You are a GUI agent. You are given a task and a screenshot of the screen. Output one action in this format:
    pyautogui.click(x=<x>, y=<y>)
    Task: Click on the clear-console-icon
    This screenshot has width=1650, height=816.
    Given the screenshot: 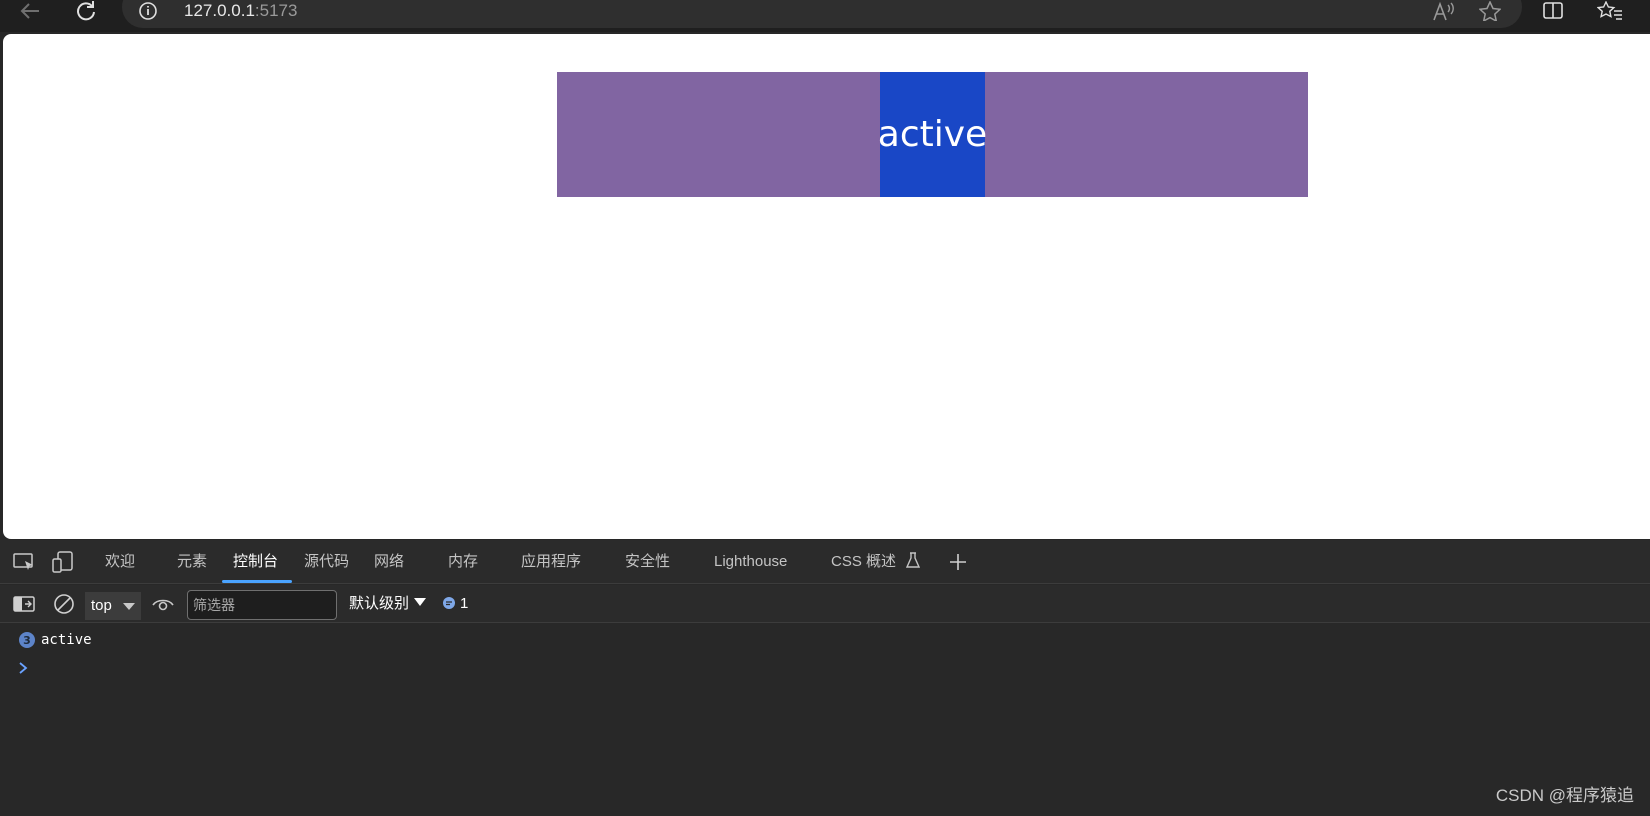 What is the action you would take?
    pyautogui.click(x=64, y=604)
    